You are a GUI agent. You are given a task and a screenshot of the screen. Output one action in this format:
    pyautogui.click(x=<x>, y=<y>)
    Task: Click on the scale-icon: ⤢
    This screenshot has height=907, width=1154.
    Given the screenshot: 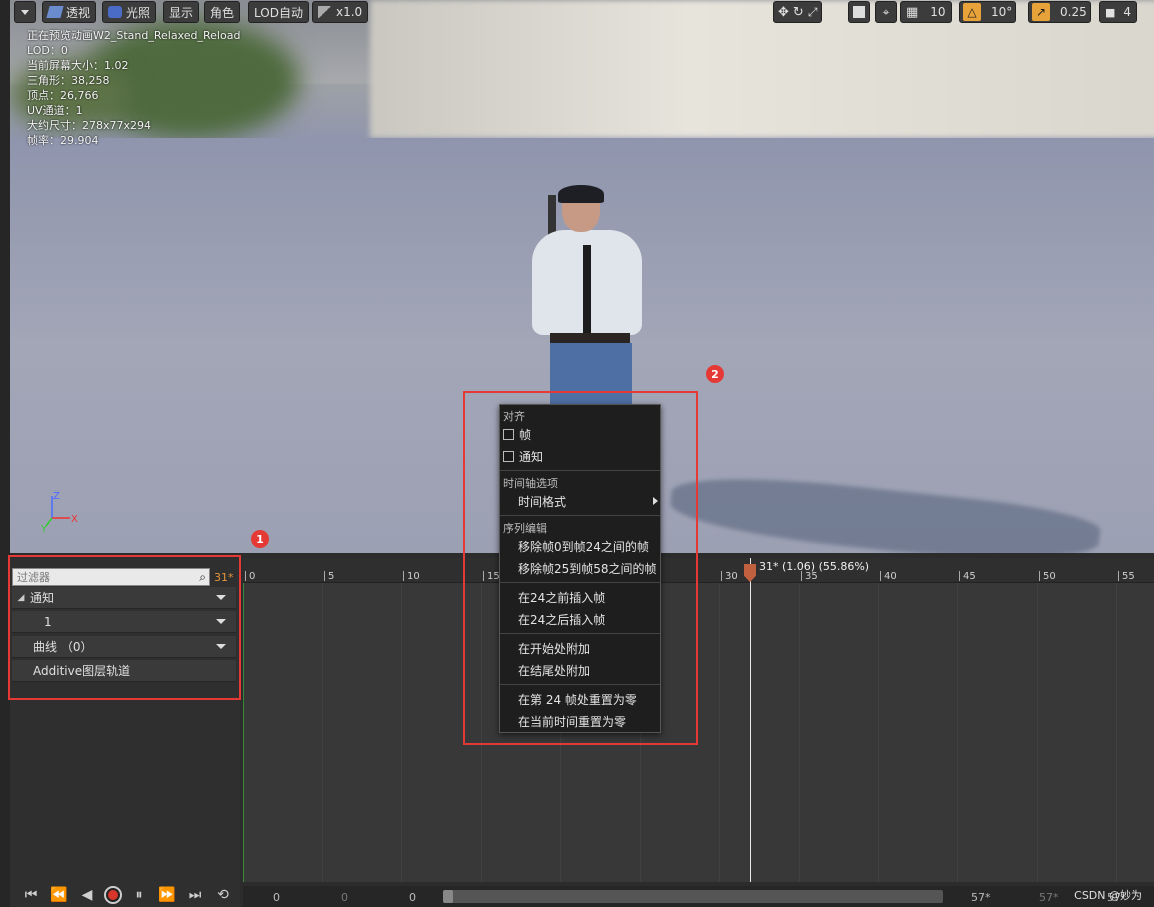 What is the action you would take?
    pyautogui.click(x=813, y=12)
    